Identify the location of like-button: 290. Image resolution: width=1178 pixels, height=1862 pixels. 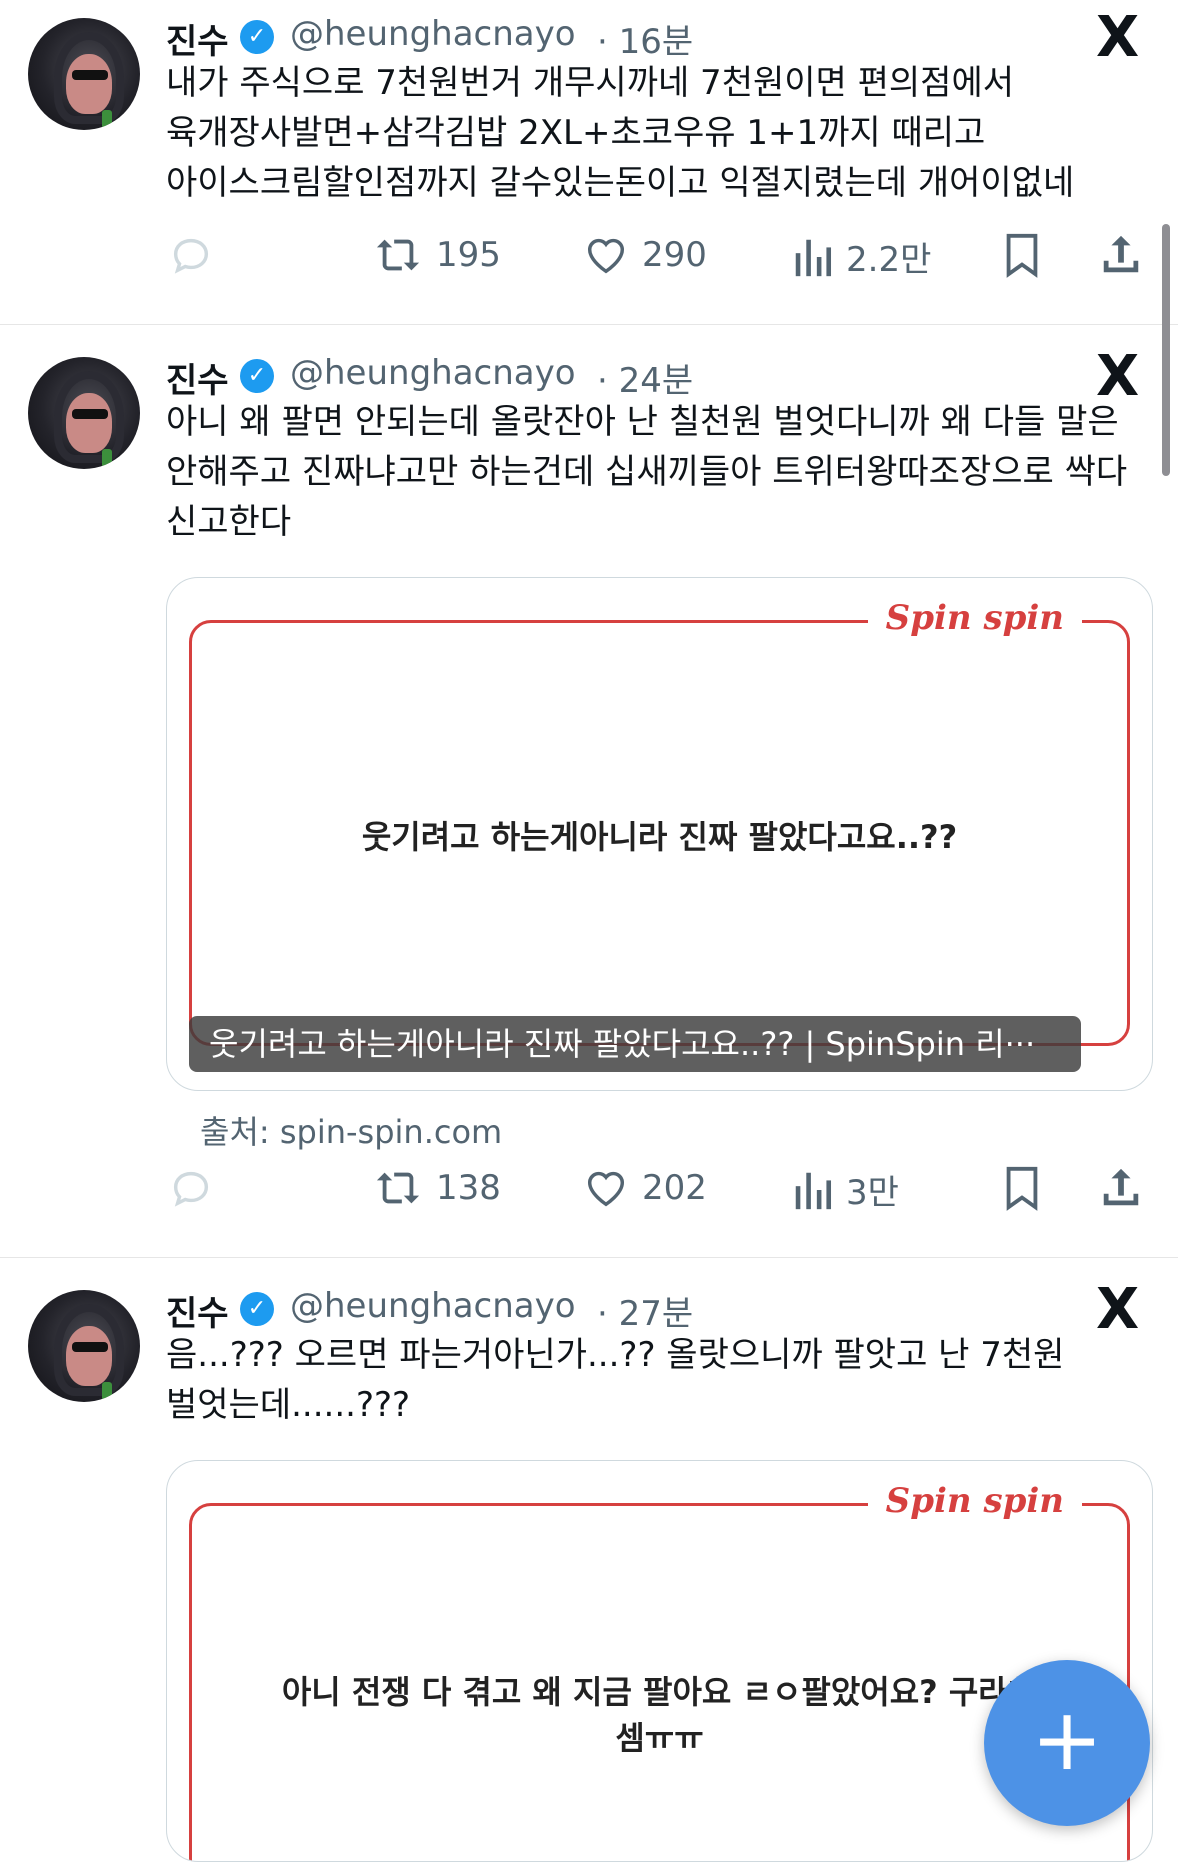
(644, 255).